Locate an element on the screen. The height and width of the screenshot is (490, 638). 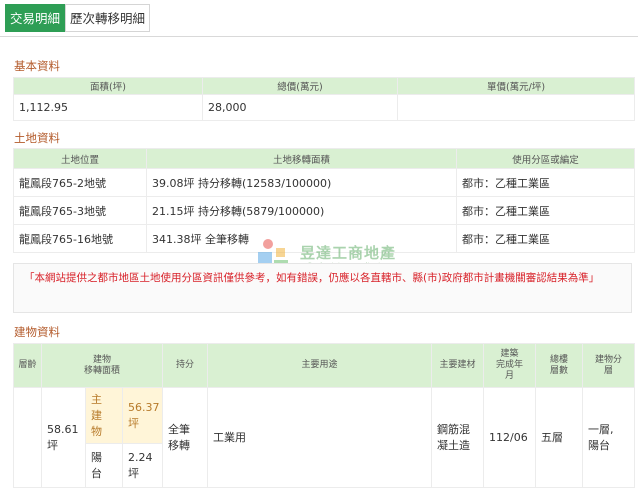
main-use-value: 工業用 is located at coordinates (320, 437).